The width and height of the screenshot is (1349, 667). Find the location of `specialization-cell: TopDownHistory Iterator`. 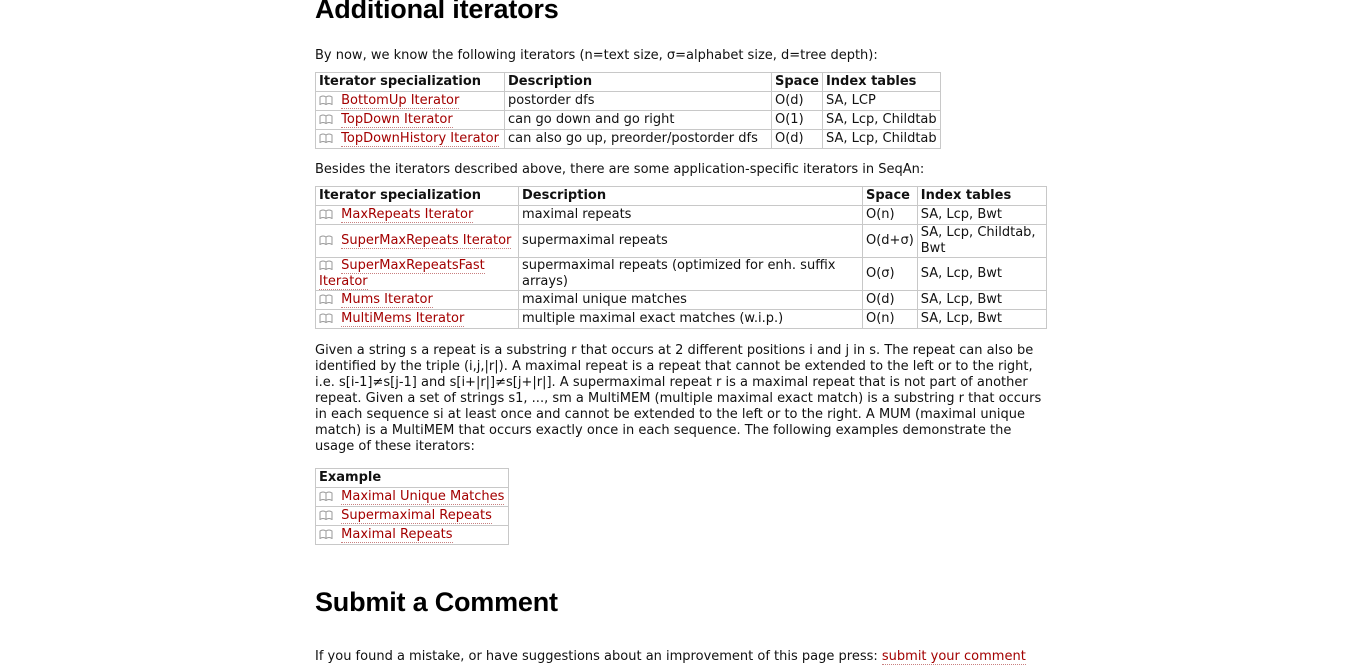

specialization-cell: TopDownHistory Iterator is located at coordinates (410, 139).